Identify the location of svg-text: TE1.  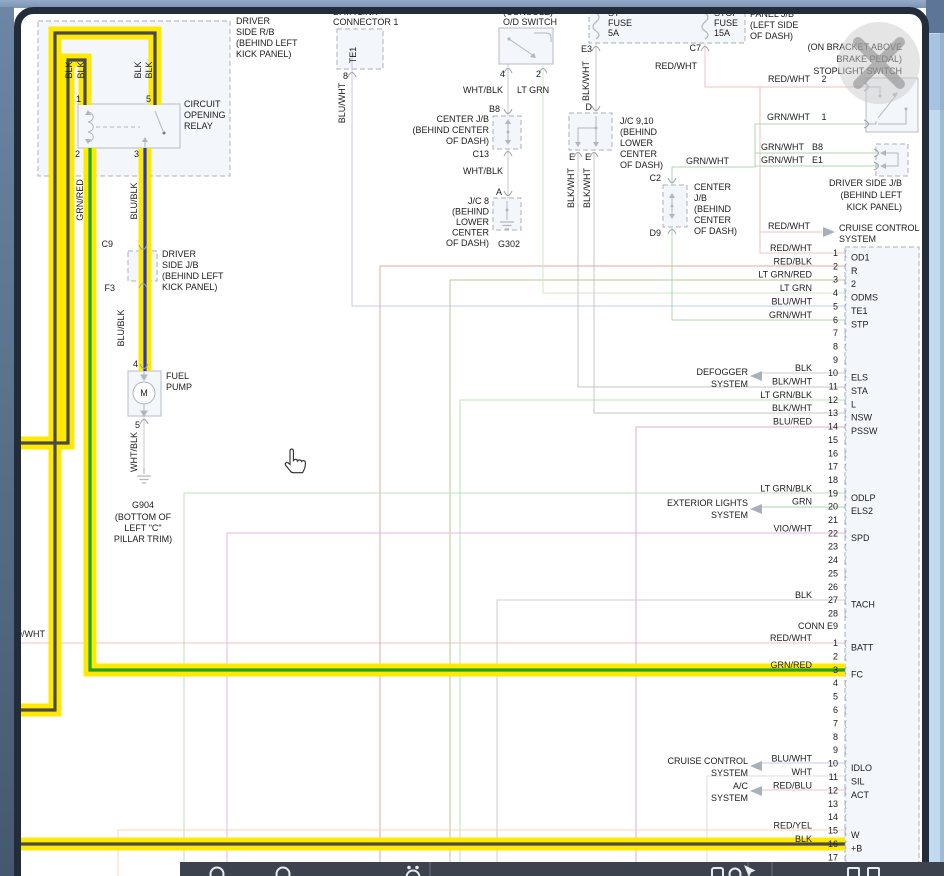
(353, 55).